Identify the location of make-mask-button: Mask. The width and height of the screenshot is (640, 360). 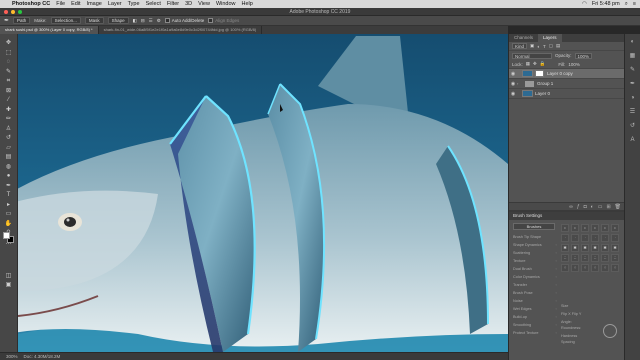
(94, 20).